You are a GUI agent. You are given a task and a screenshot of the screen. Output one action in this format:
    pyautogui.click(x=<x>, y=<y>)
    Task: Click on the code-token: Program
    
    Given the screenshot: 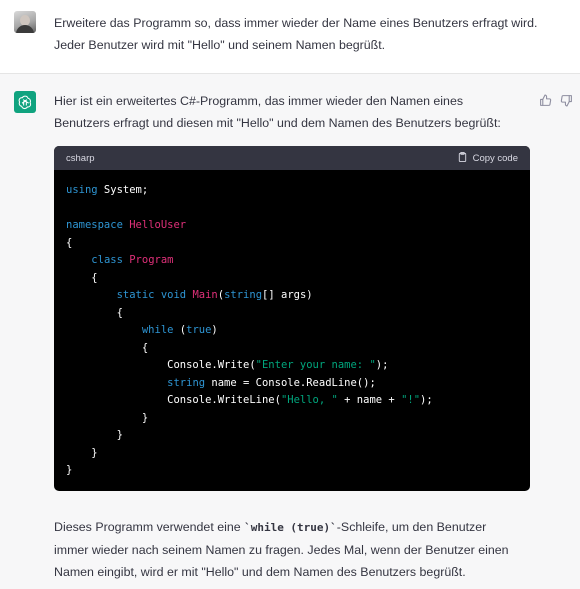 What is the action you would take?
    pyautogui.click(x=151, y=260)
    